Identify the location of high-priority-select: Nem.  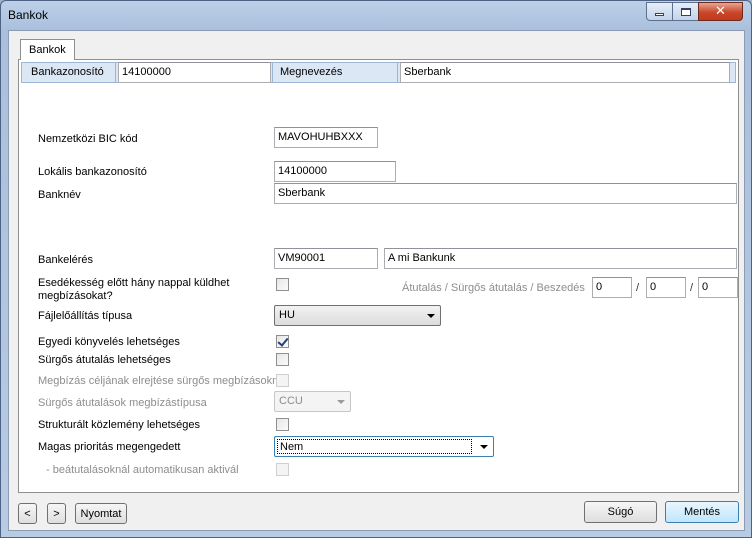
(384, 446).